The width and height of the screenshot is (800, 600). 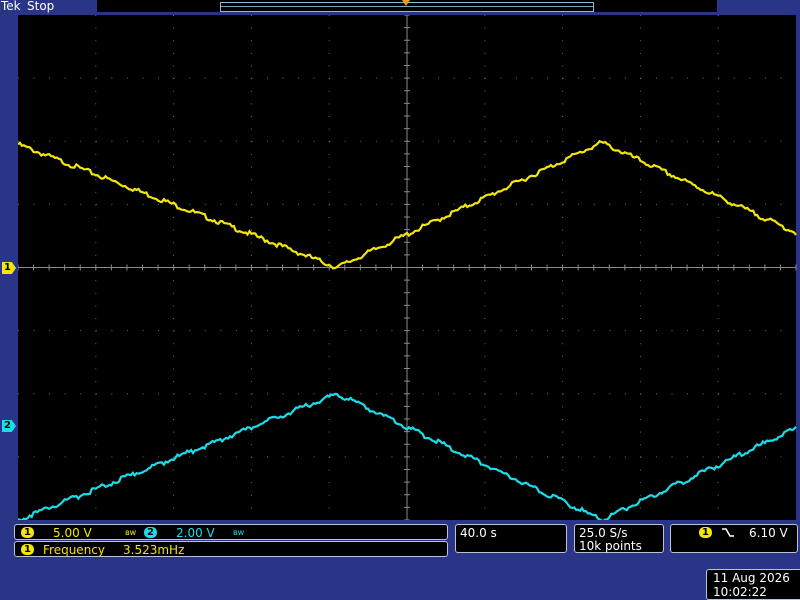 What do you see at coordinates (705, 532) in the screenshot?
I see `trigger-channel-badge: 1` at bounding box center [705, 532].